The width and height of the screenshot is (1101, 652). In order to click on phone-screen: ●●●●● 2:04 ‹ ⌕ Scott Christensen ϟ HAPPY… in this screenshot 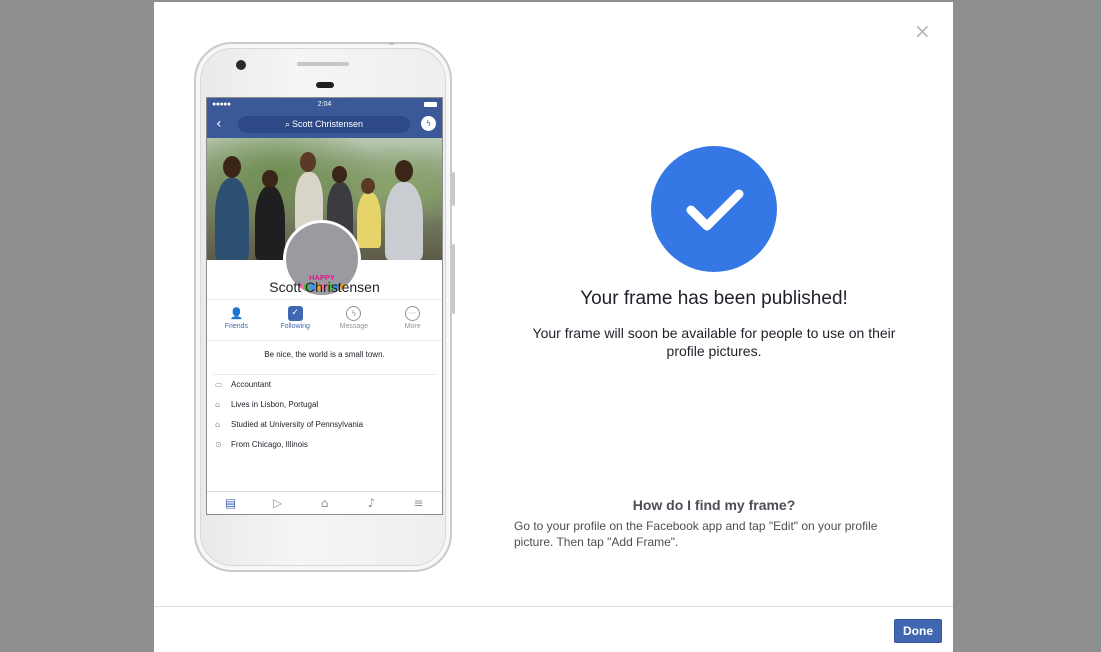, I will do `click(324, 306)`.